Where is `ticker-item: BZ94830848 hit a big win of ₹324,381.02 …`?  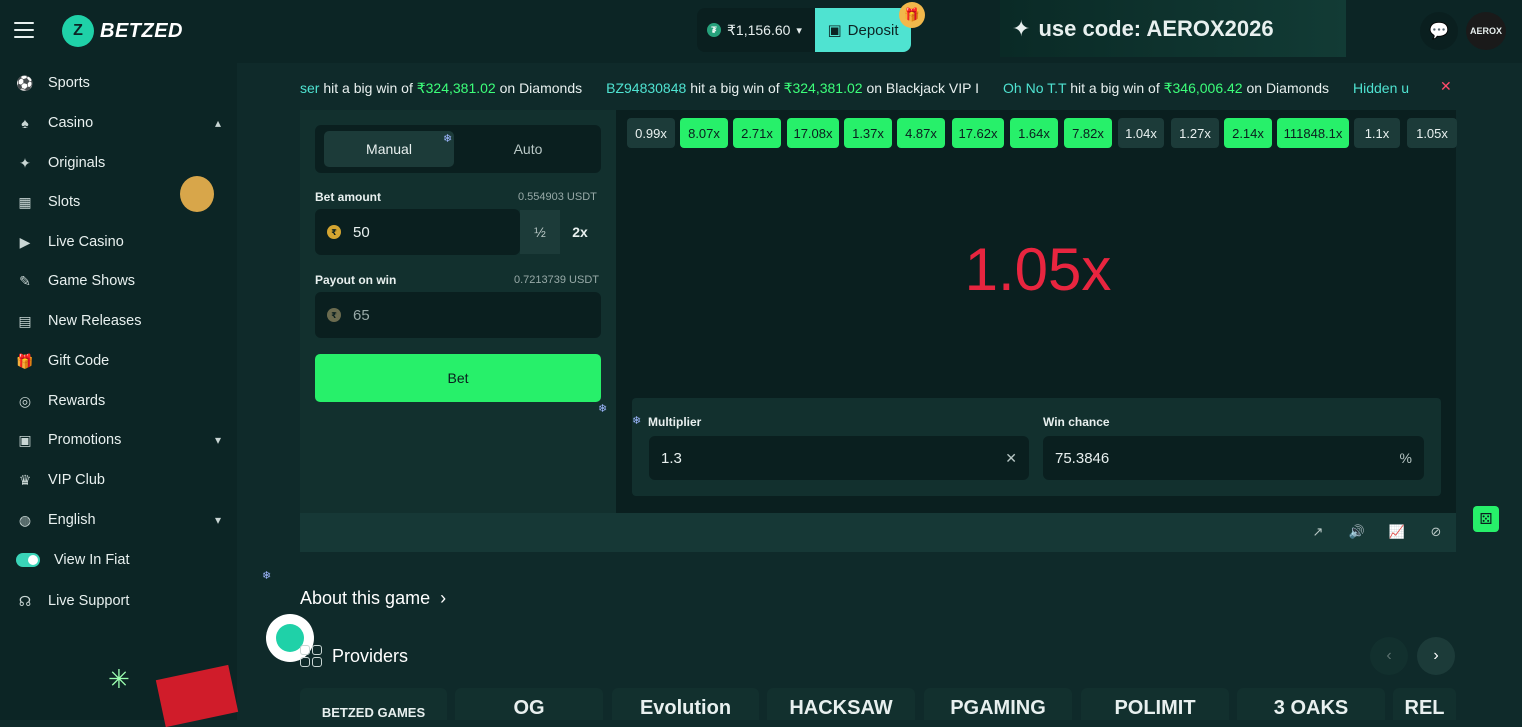
ticker-item: BZ94830848 hit a big win of ₹324,381.02 … is located at coordinates (792, 88).